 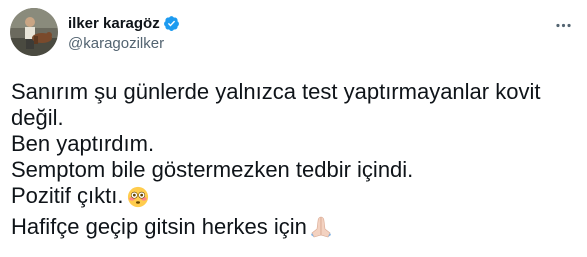 I want to click on author-name-row: ilker karagöz, so click(x=124, y=23).